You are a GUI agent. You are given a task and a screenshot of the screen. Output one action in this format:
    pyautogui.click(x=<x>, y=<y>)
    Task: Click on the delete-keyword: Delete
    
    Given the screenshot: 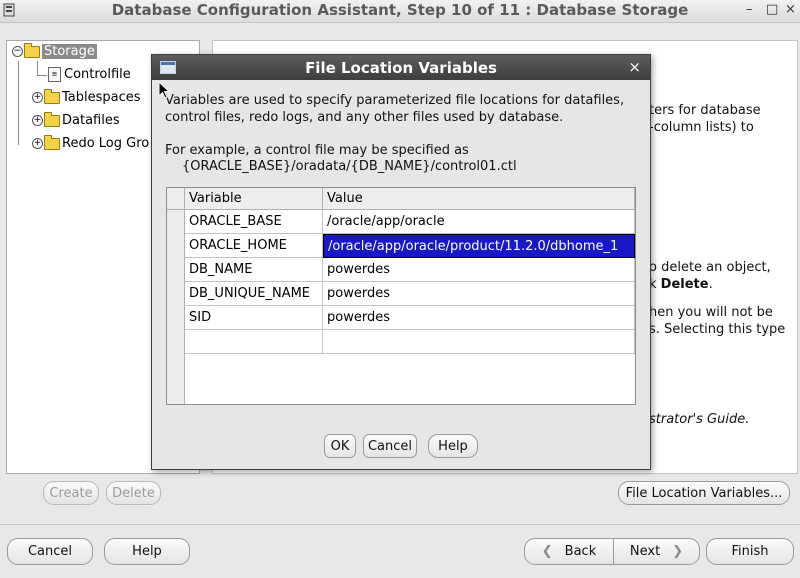 What is the action you would take?
    pyautogui.click(x=684, y=284)
    